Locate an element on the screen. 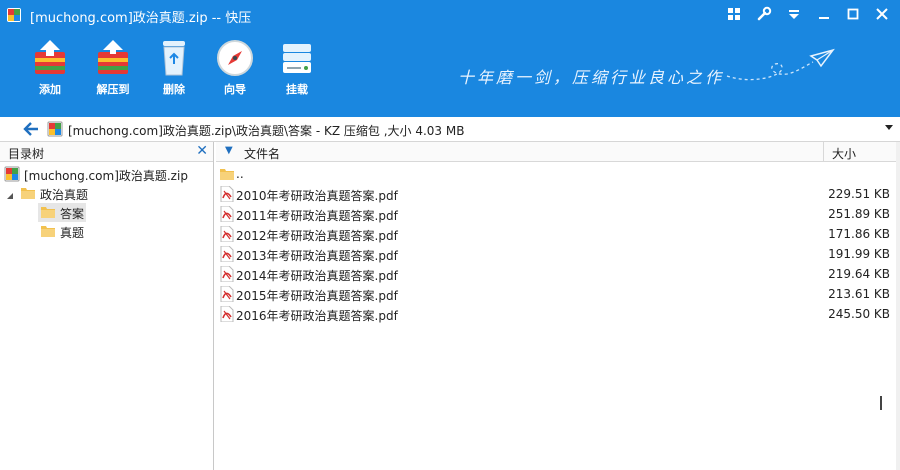  file-name: 2010年考研政治真题答案.pdf is located at coordinates (317, 196).